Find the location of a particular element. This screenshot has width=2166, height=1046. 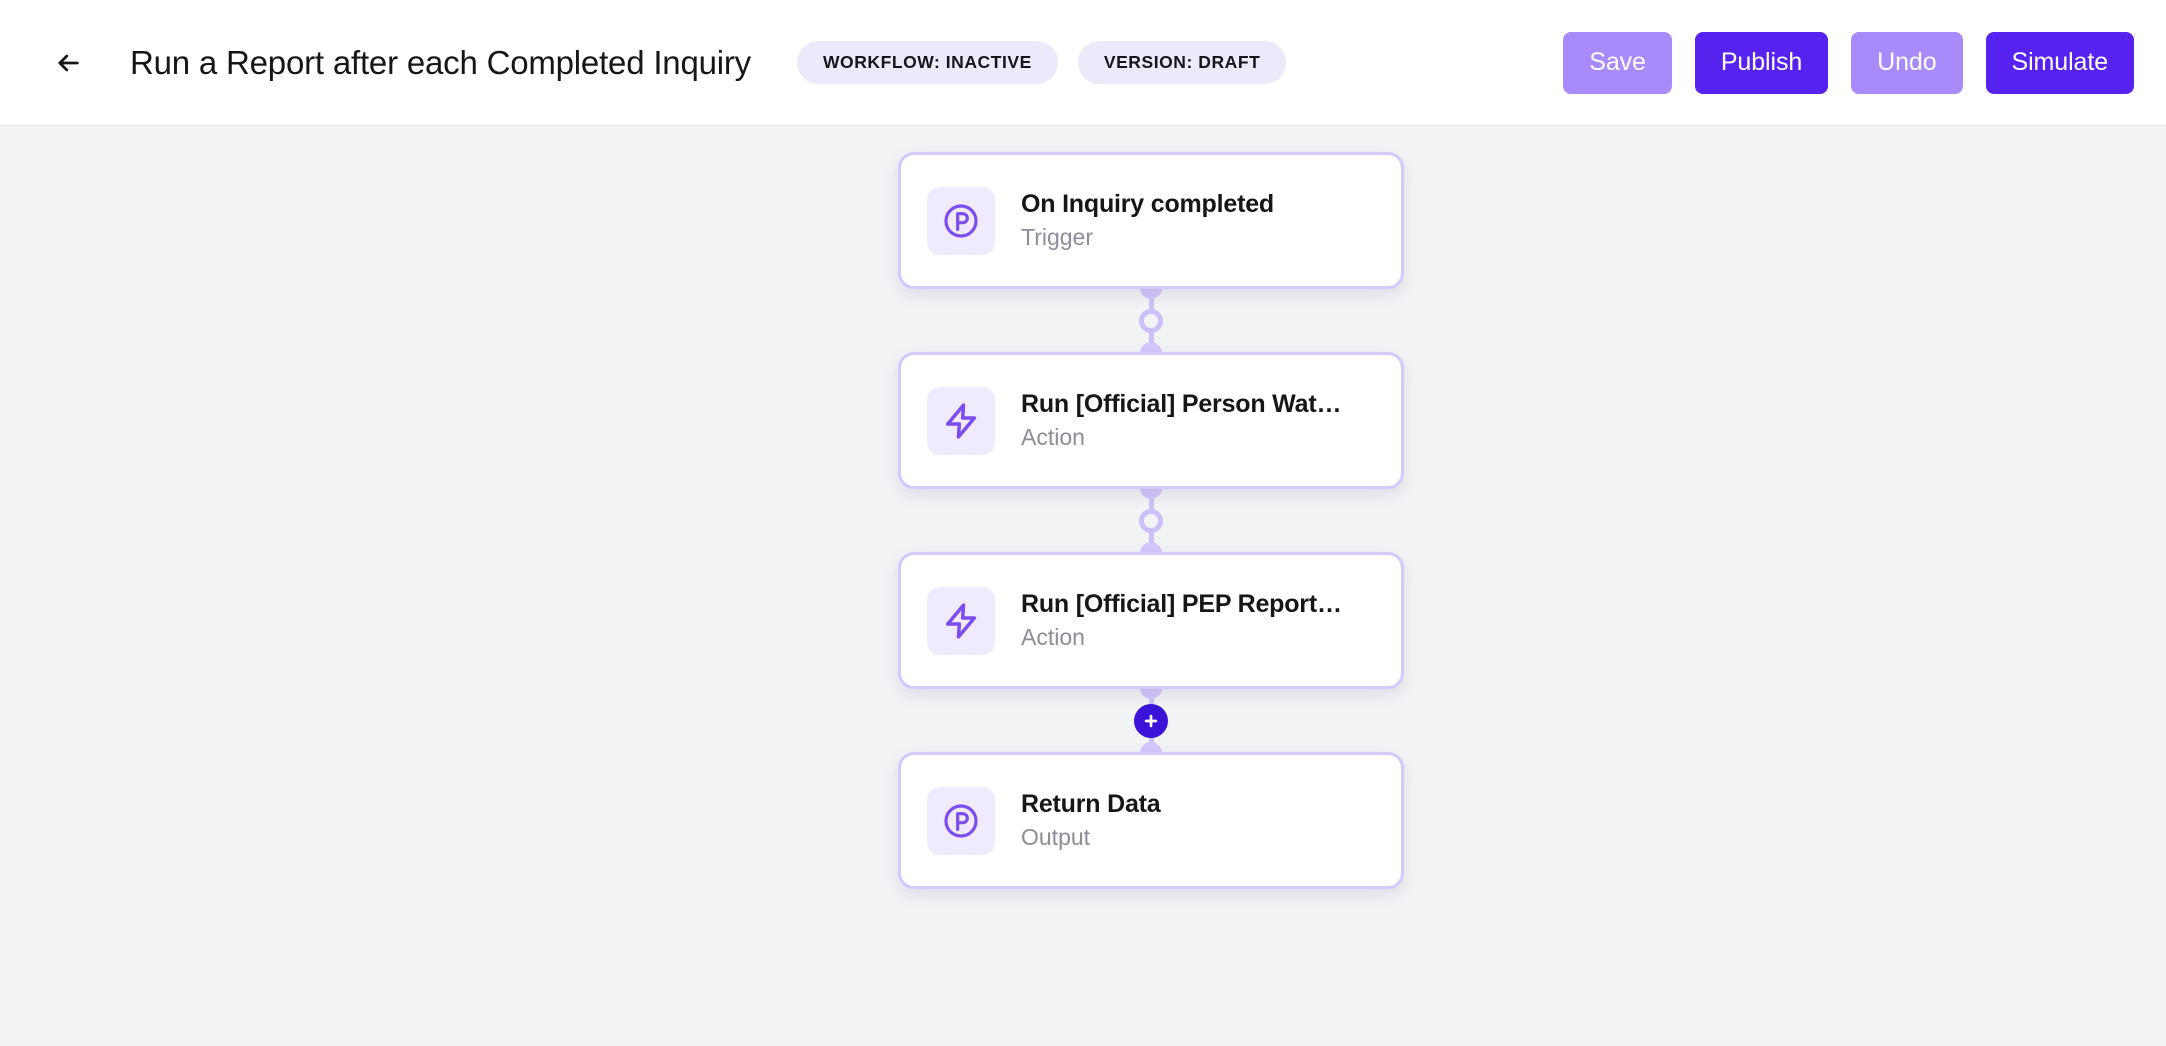

node-subtitle: Trigger is located at coordinates (1057, 237).